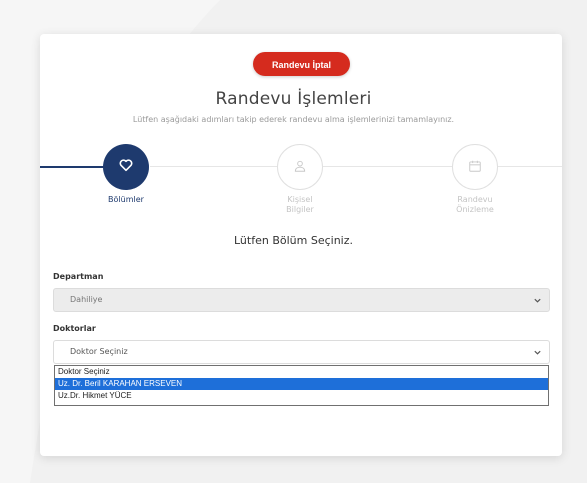 The height and width of the screenshot is (483, 587). What do you see at coordinates (86, 299) in the screenshot?
I see `department-value: Dahiliye` at bounding box center [86, 299].